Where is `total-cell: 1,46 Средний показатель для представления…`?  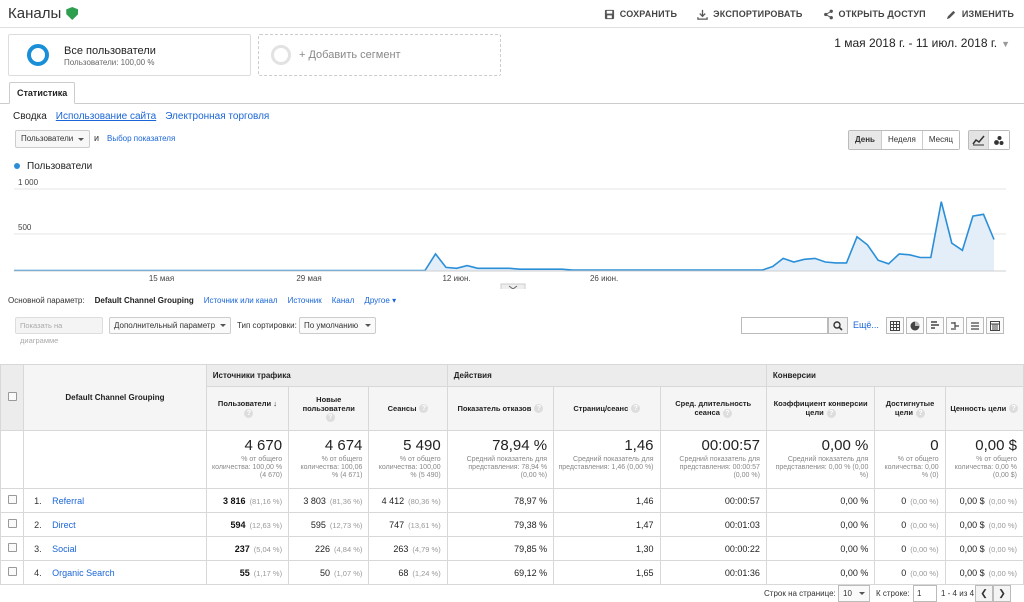
total-cell: 1,46 Средний показатель для представления… is located at coordinates (607, 459).